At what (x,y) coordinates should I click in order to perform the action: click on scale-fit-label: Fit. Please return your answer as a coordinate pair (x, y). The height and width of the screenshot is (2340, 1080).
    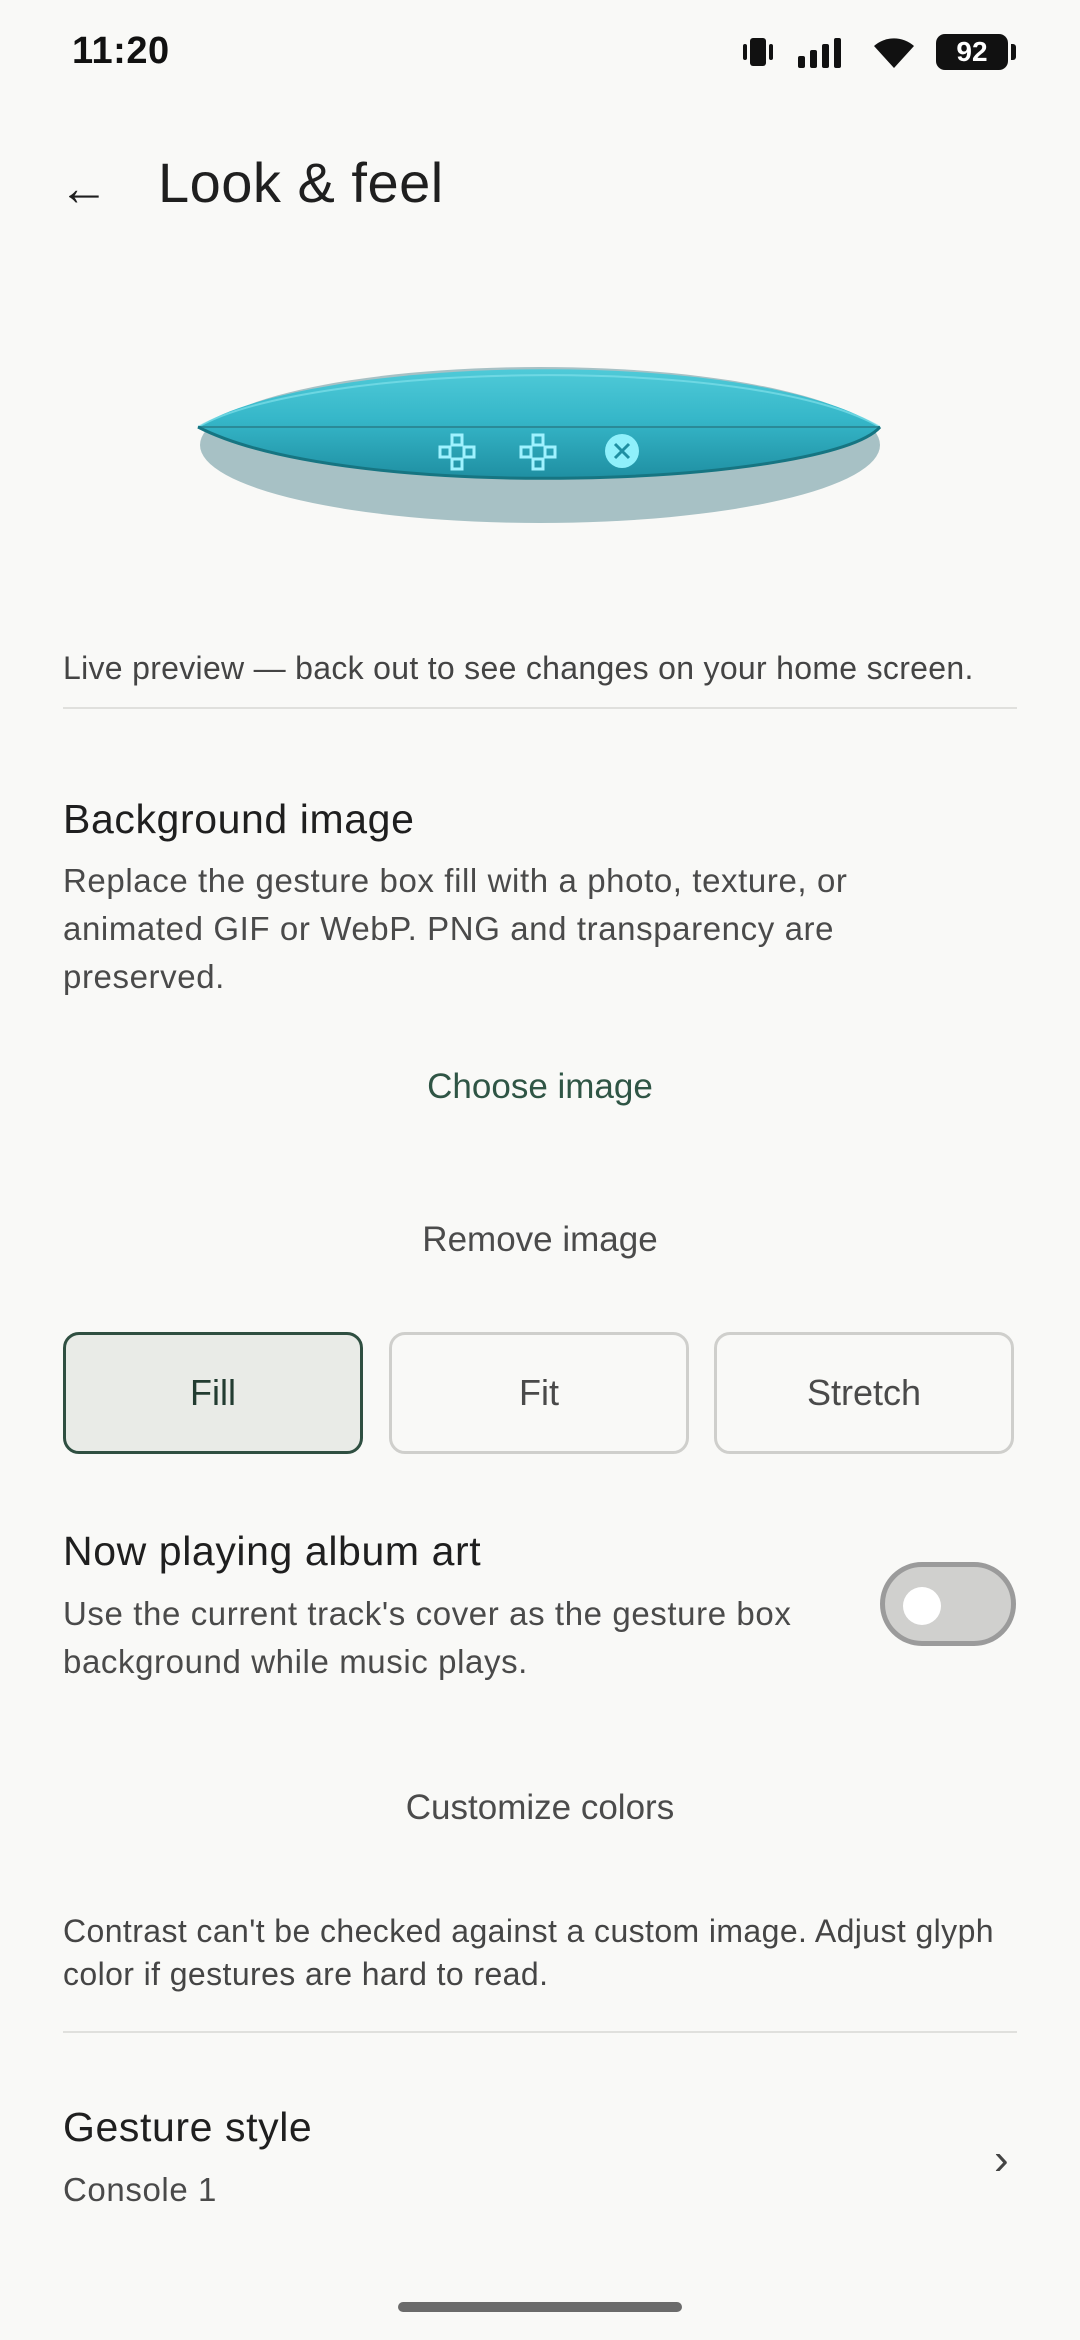
    Looking at the image, I should click on (539, 1392).